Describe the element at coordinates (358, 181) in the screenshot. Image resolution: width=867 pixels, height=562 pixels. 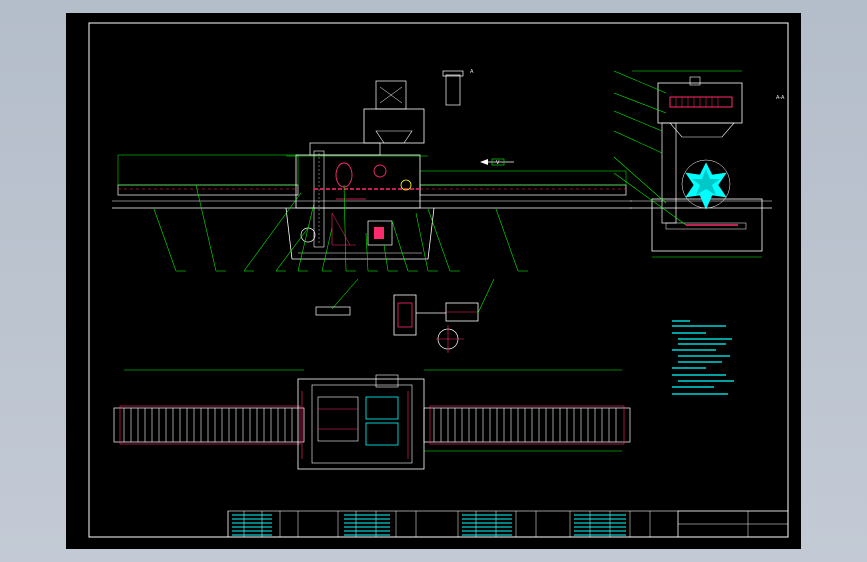
I see `blast-chamber` at that location.